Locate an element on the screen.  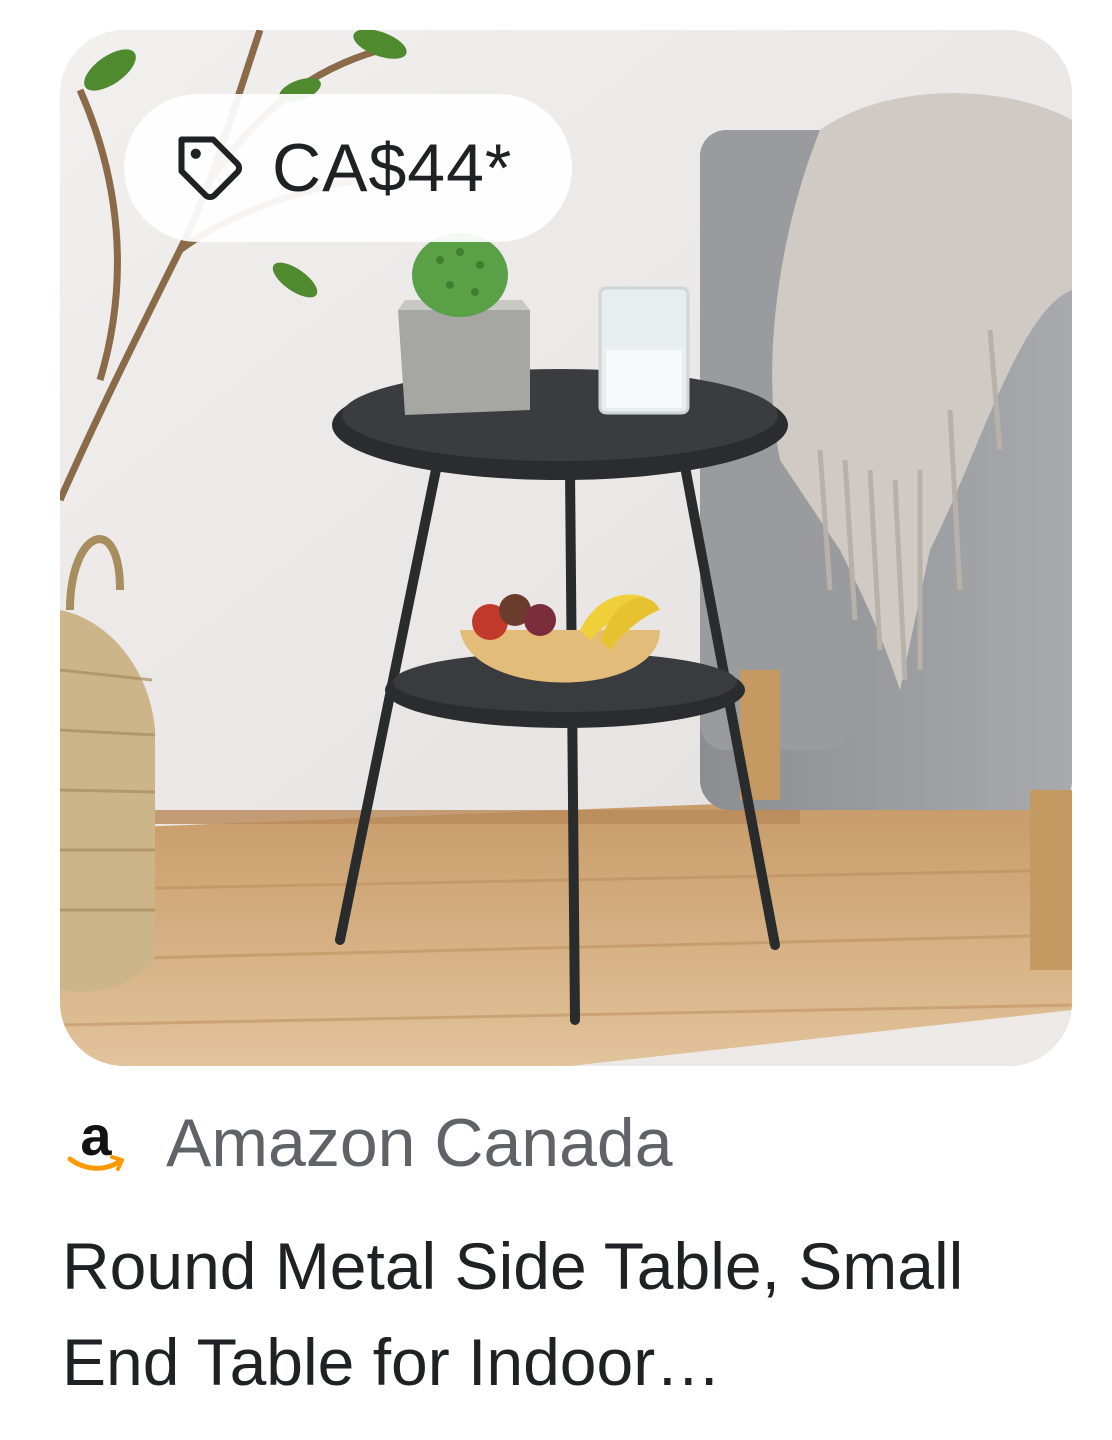
price-badge: CA$44* is located at coordinates (348, 168).